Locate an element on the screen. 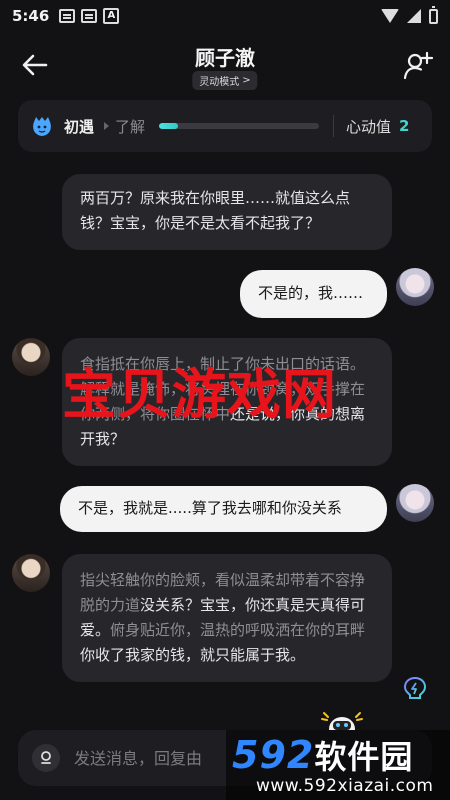 Image resolution: width=450 pixels, height=800 pixels. lightbulb-icon is located at coordinates (415, 690).